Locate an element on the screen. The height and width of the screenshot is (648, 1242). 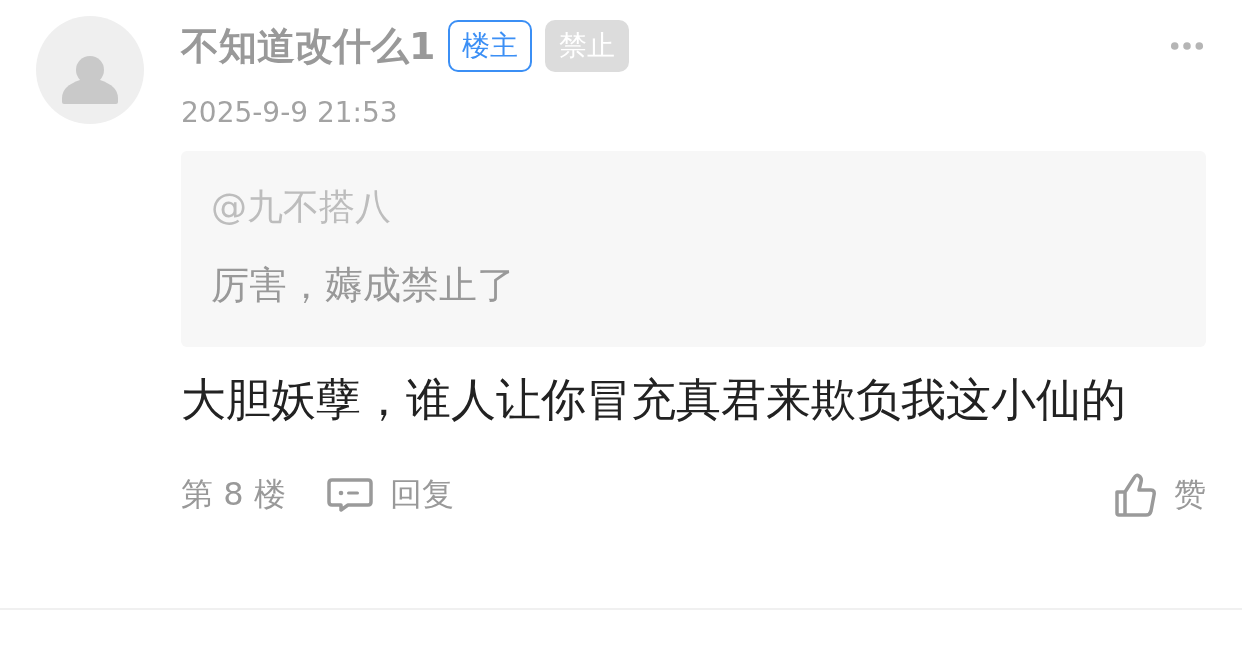
comment-icon is located at coordinates (349, 495).